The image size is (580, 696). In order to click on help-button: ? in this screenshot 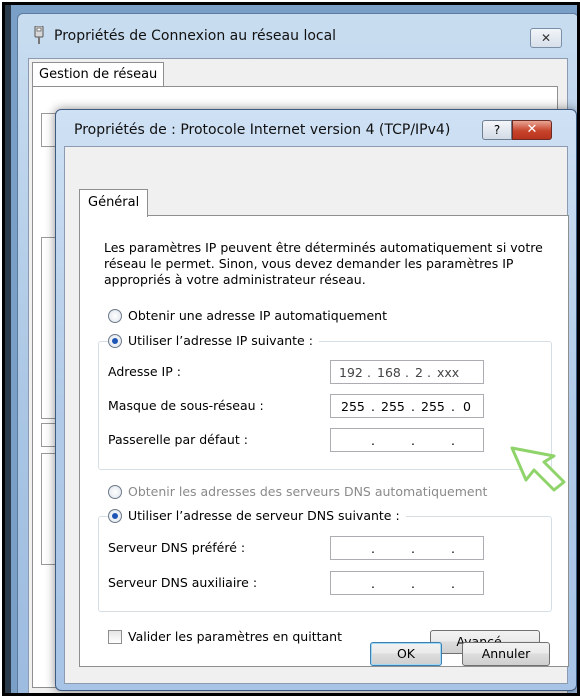, I will do `click(497, 130)`.